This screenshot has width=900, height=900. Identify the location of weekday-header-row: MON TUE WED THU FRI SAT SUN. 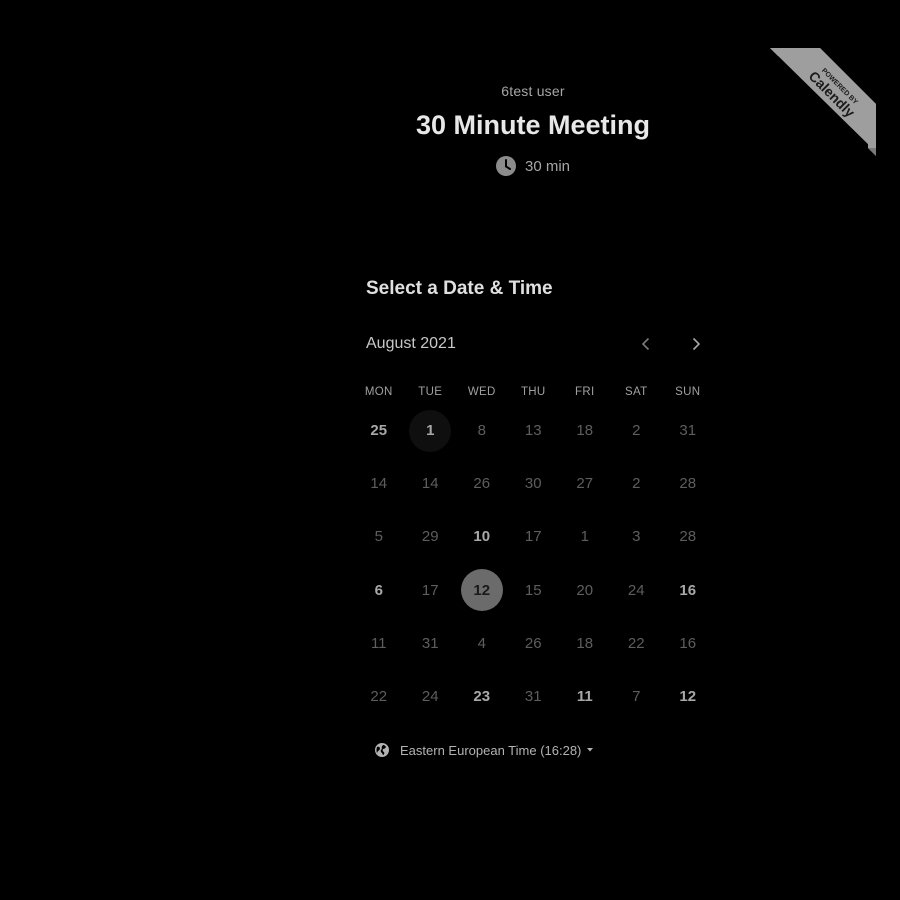
(533, 392).